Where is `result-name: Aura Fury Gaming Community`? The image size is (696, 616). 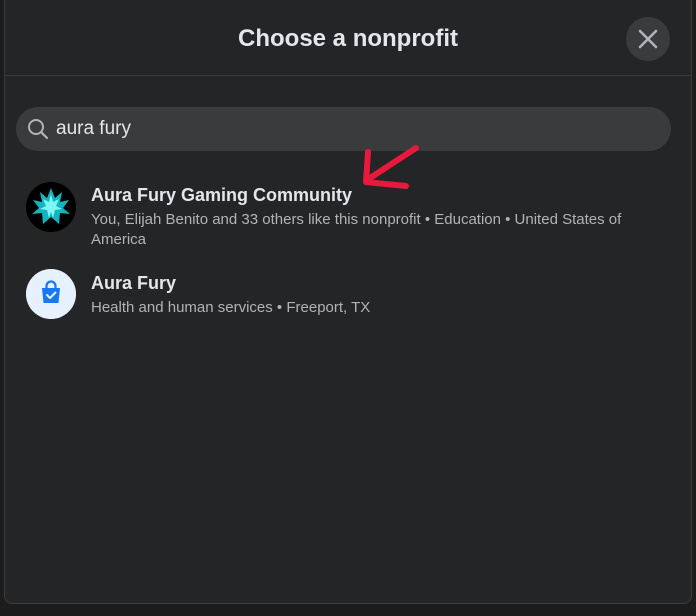
result-name: Aura Fury Gaming Community is located at coordinates (222, 195).